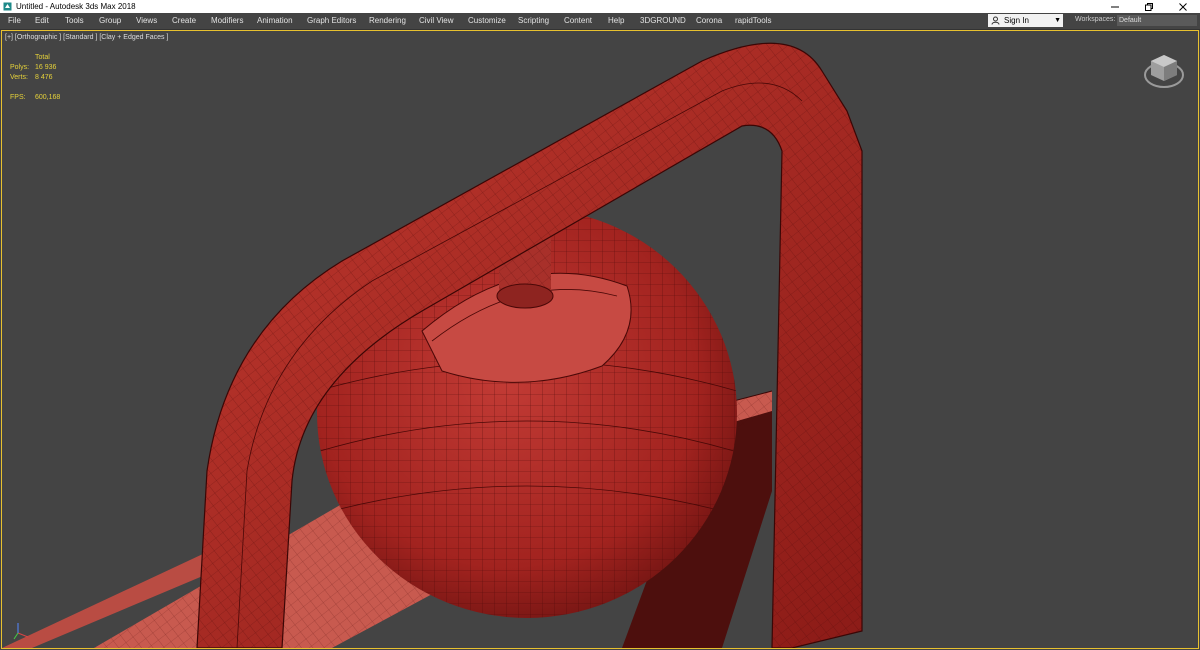  What do you see at coordinates (18, 97) in the screenshot?
I see `stats-fps-label: FPS:` at bounding box center [18, 97].